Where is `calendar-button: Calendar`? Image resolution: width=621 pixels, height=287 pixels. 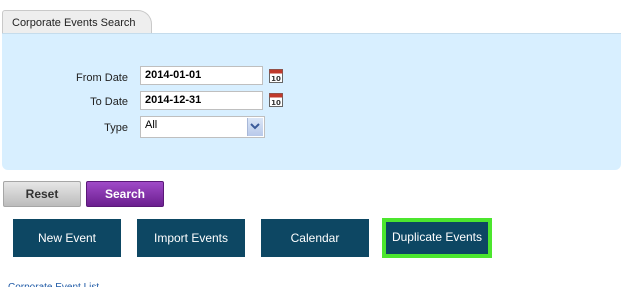 calendar-button: Calendar is located at coordinates (315, 238).